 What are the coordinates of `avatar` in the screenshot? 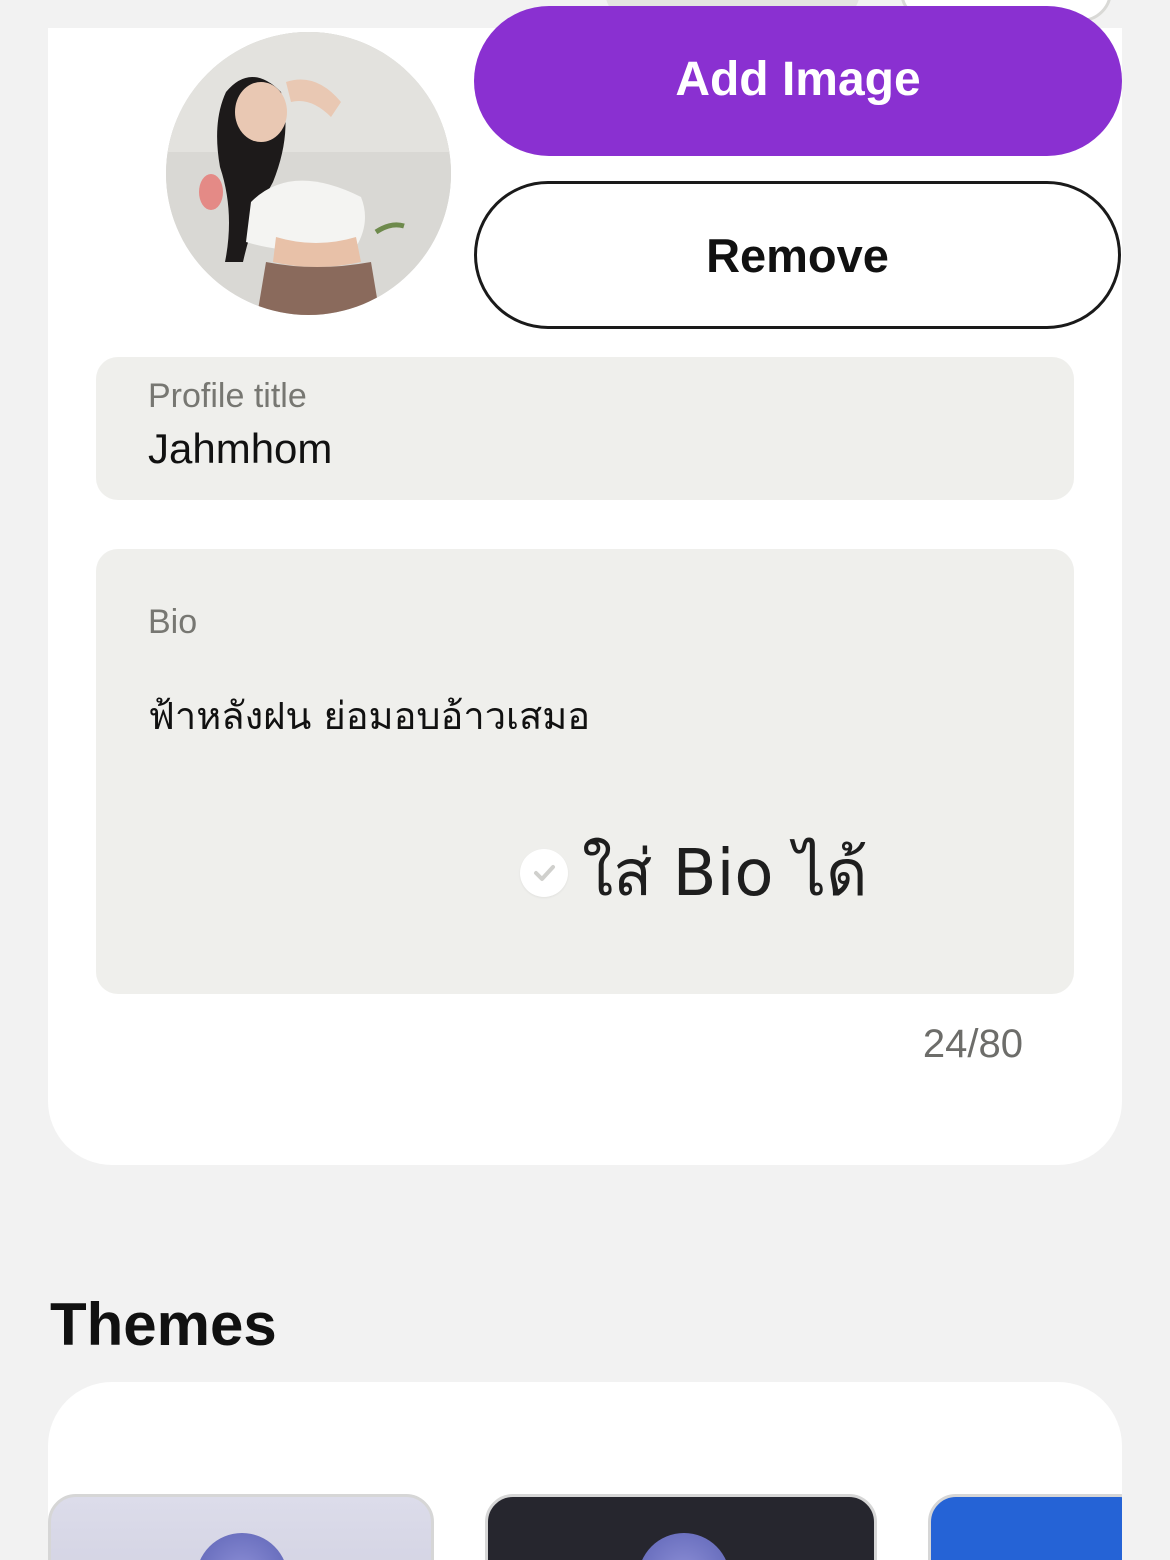 It's located at (308, 173).